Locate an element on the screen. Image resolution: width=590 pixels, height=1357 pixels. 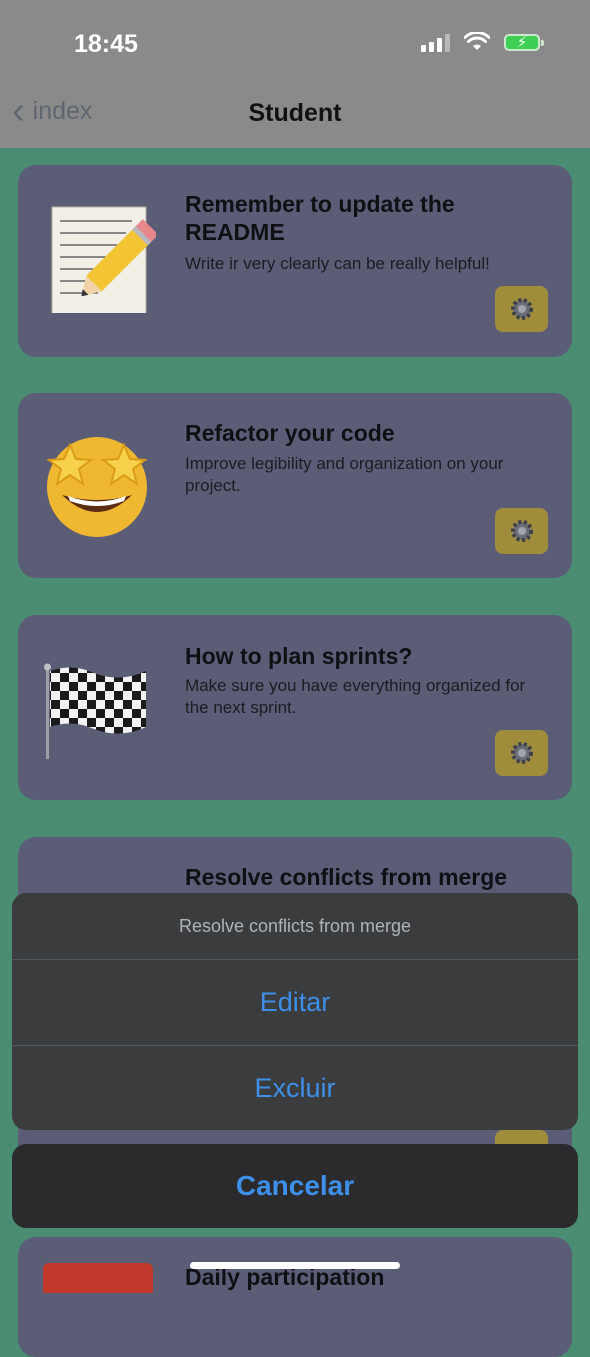
action-sheet-title: Resolve conflicts from merge is located at coordinates (295, 926).